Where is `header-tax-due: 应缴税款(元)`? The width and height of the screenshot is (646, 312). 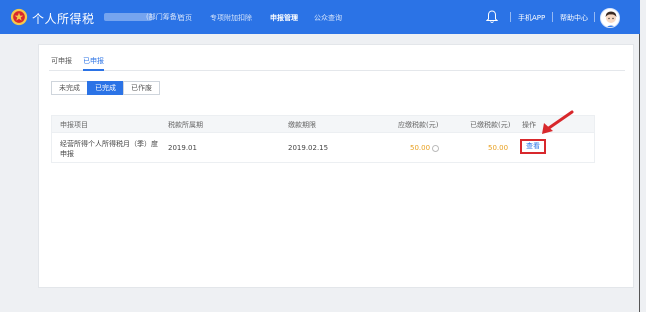
header-tax-due: 应缴税款(元) is located at coordinates (418, 125).